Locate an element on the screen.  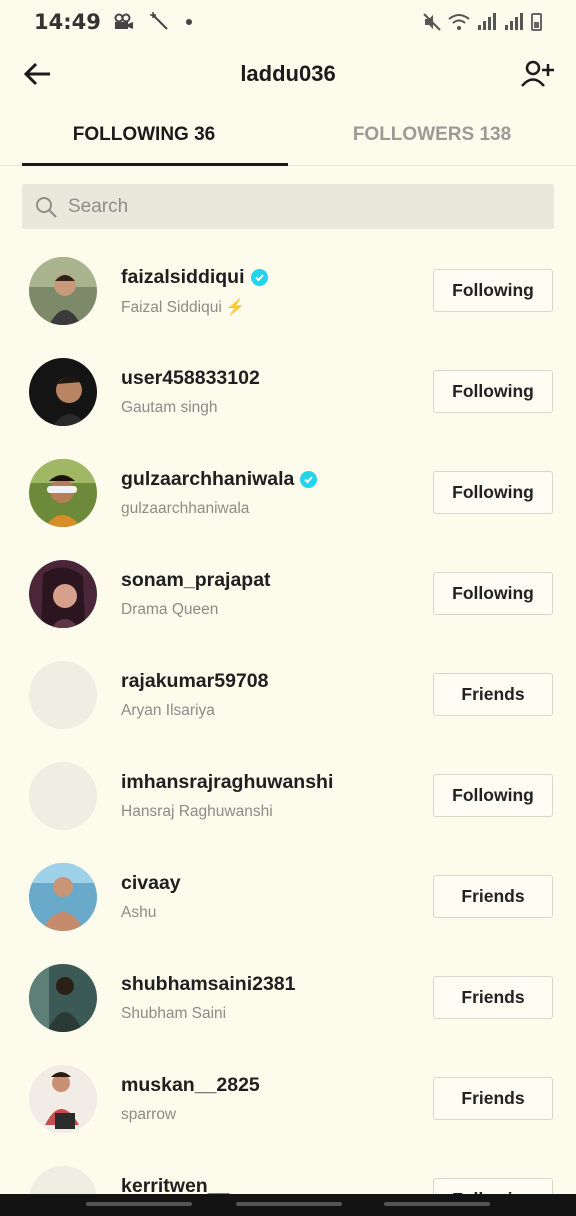
username: gulzaarchhaniwala is located at coordinates (208, 479).